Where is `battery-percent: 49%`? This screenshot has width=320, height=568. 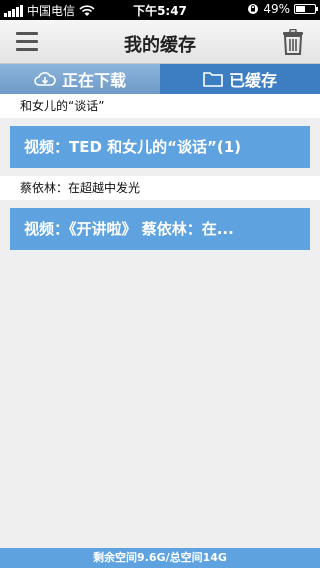
battery-percent: 49% is located at coordinates (276, 9).